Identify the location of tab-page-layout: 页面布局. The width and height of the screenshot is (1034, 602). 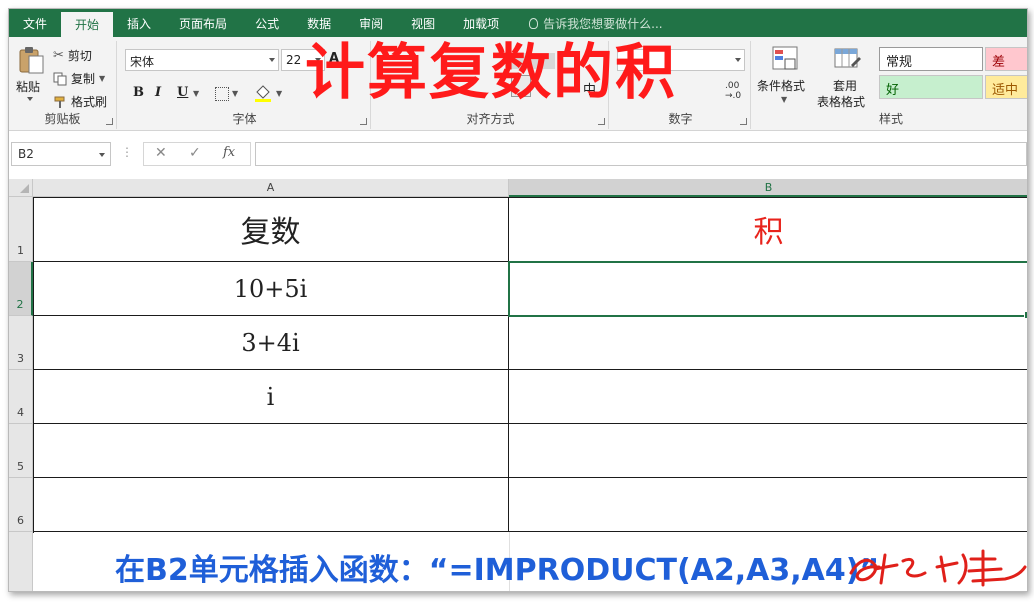
(203, 23).